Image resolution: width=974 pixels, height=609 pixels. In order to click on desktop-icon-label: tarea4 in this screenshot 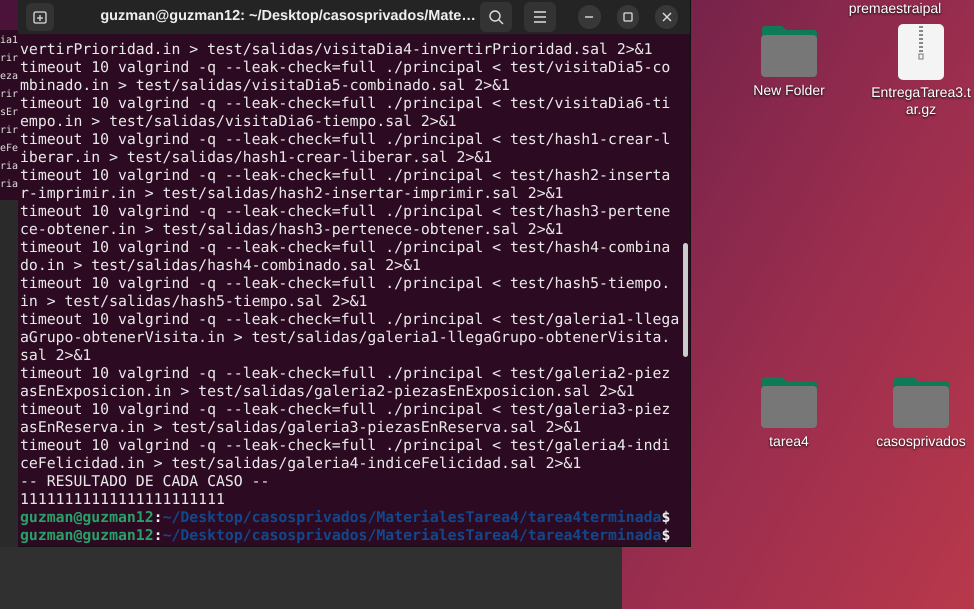, I will do `click(789, 441)`.